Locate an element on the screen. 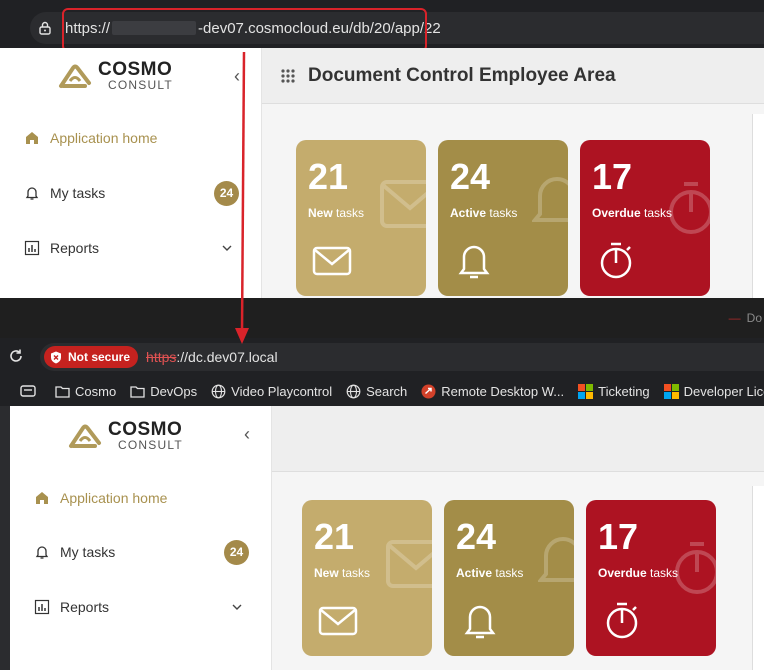  bookmark-cosmo: Cosmo is located at coordinates (85, 391).